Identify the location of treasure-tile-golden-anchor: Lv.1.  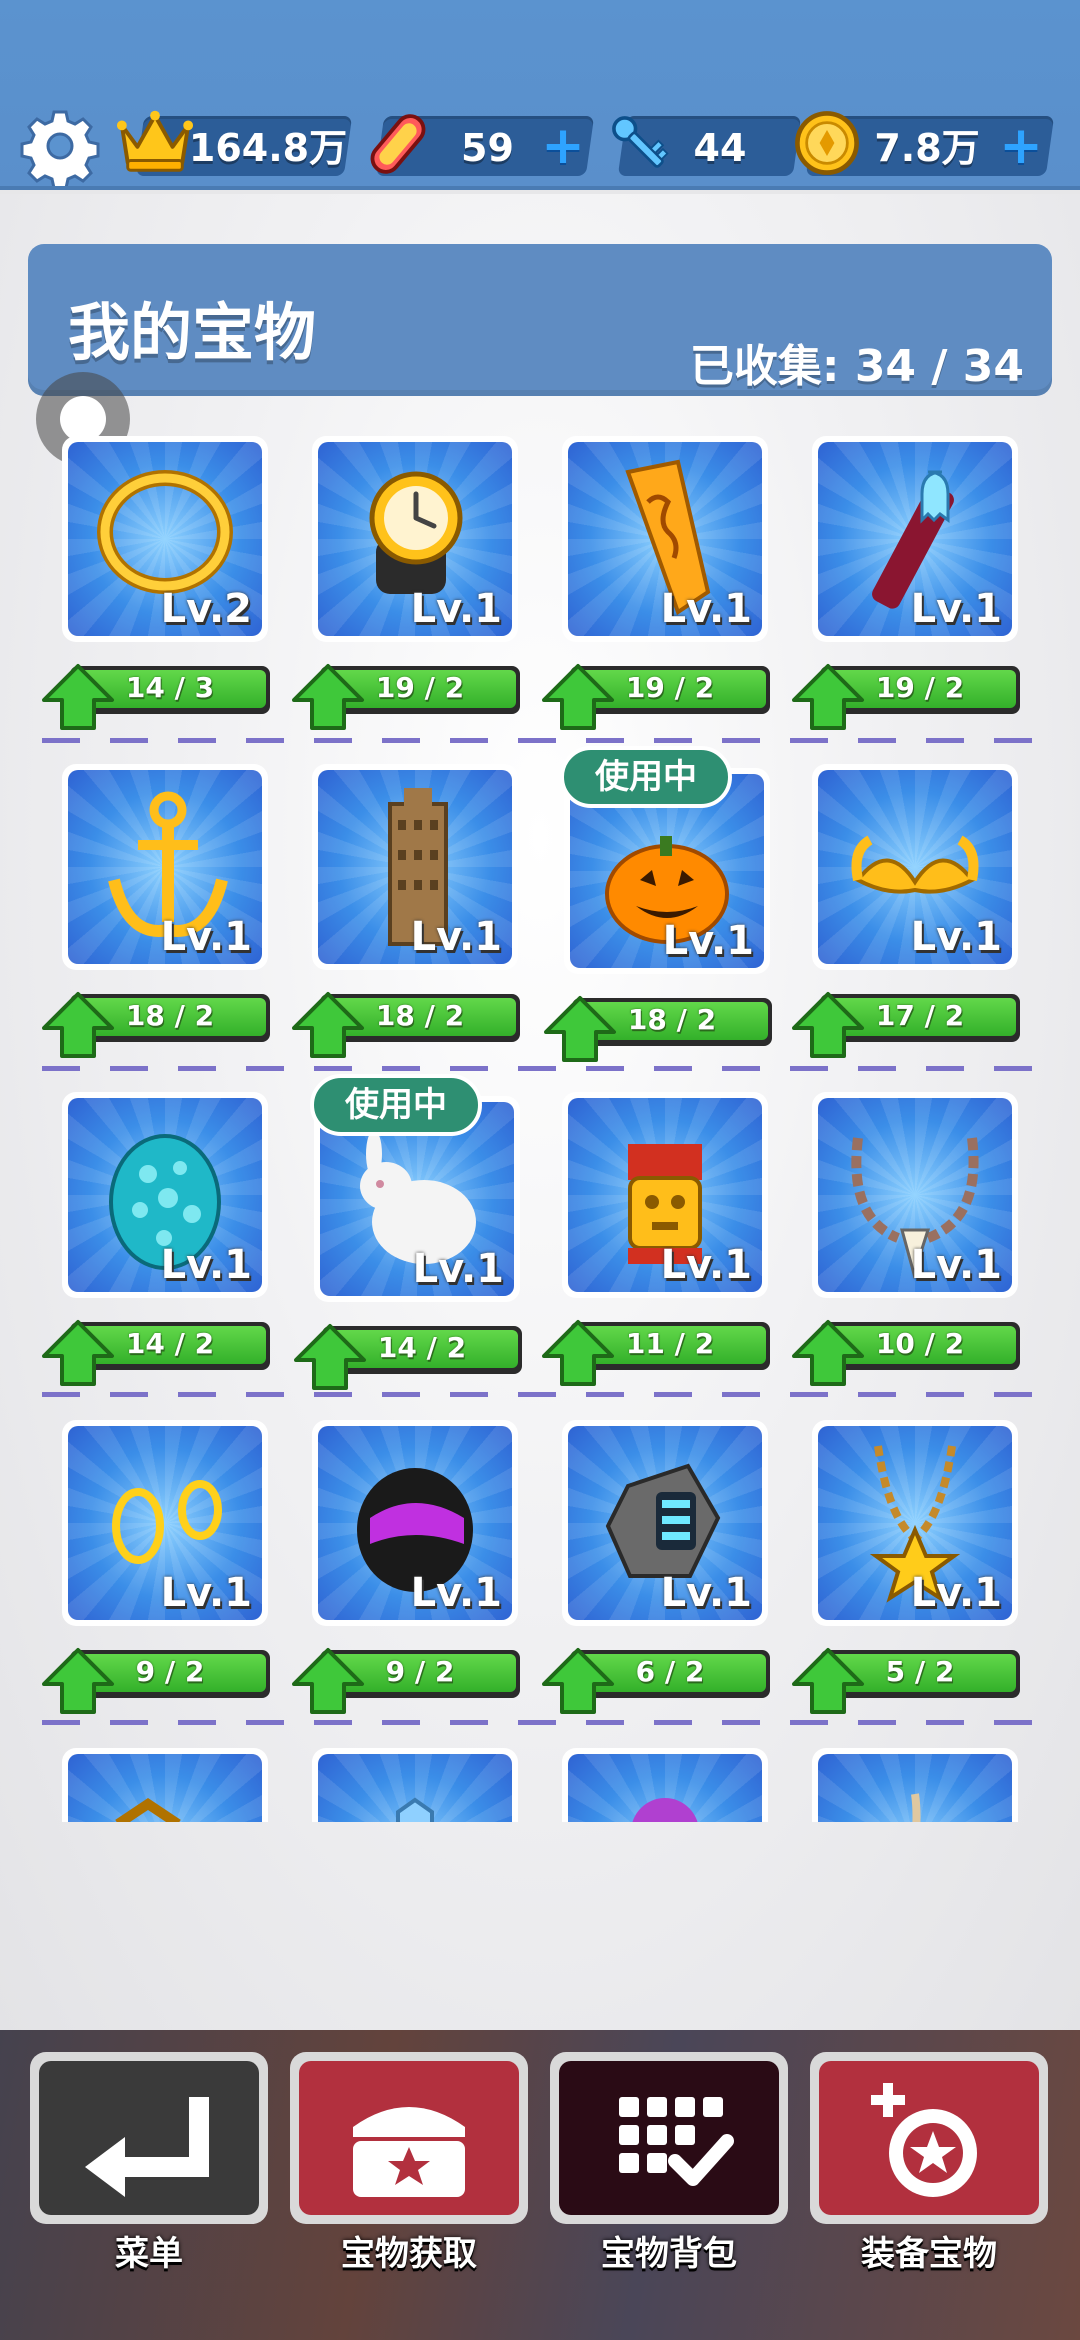
(165, 867).